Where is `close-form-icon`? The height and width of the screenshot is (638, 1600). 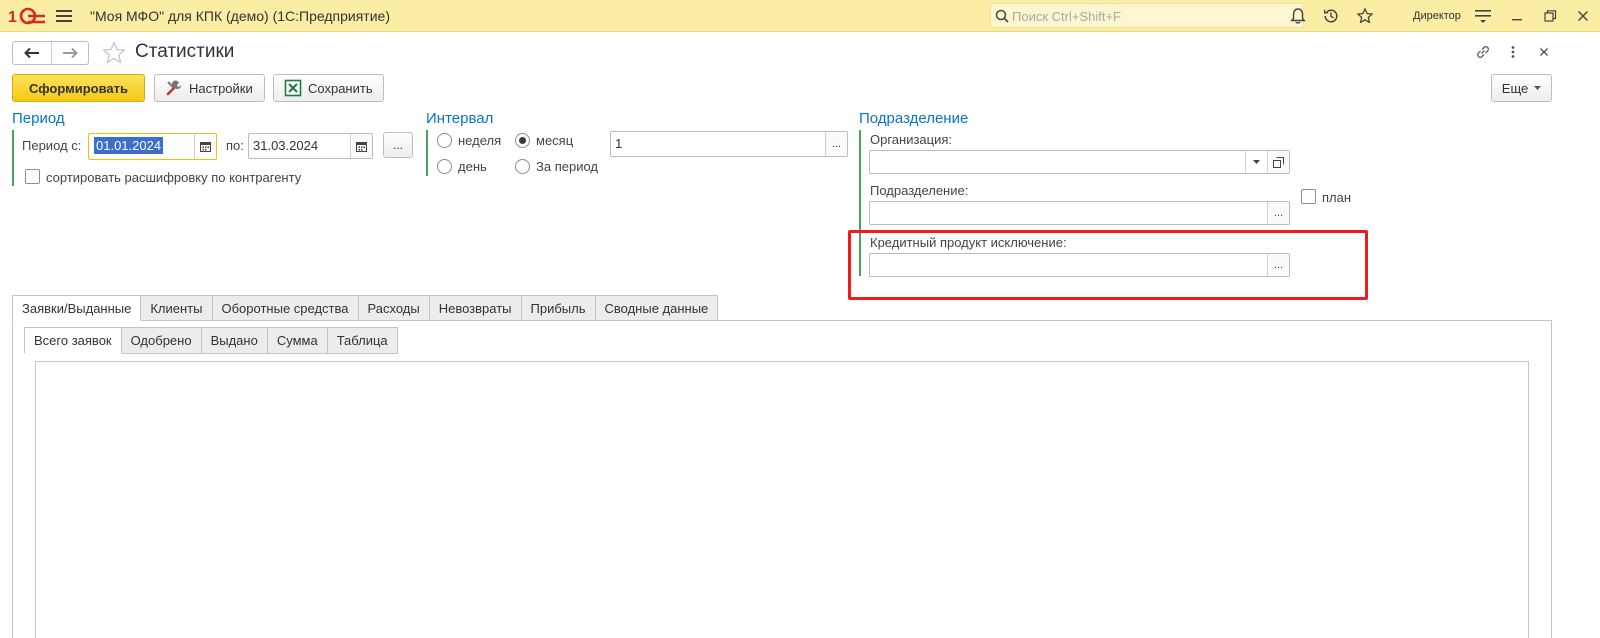
close-form-icon is located at coordinates (1544, 52).